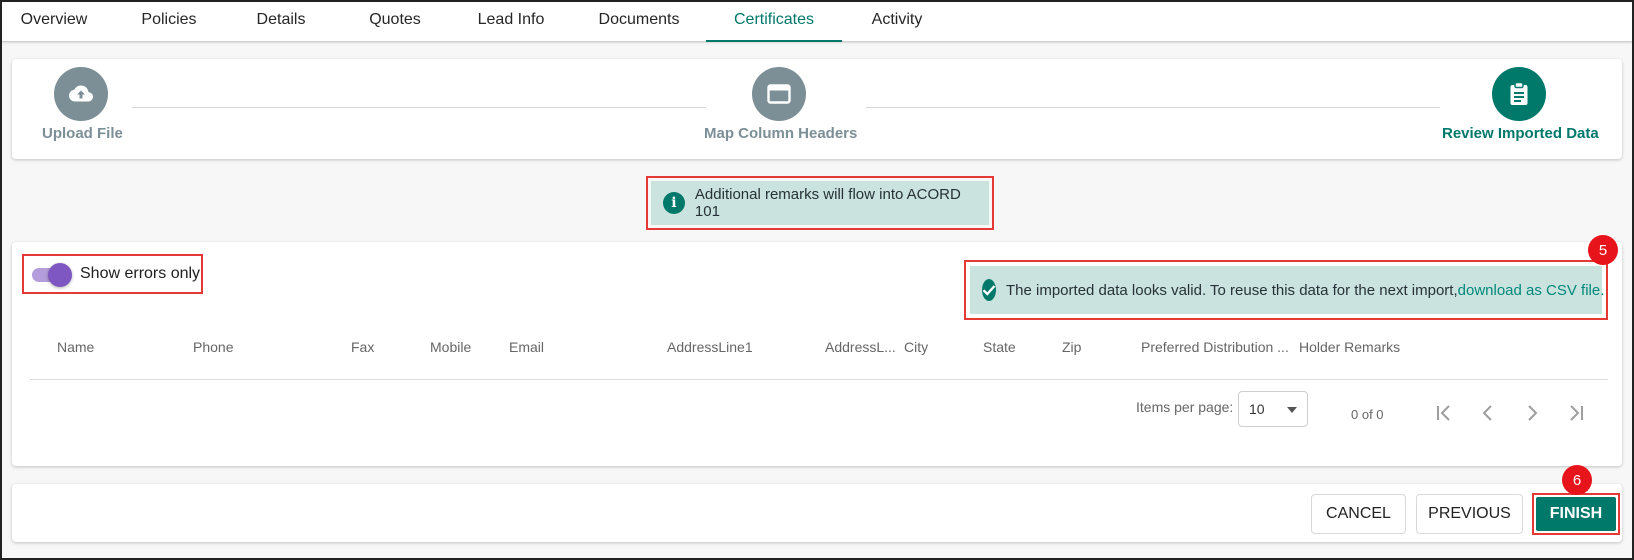 Image resolution: width=1634 pixels, height=560 pixels. I want to click on step-upload-file, so click(81, 94).